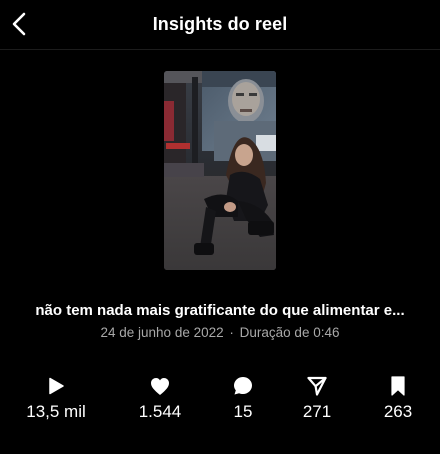 Image resolution: width=440 pixels, height=454 pixels. I want to click on reel-date: 24 de junho de 2022, so click(162, 332).